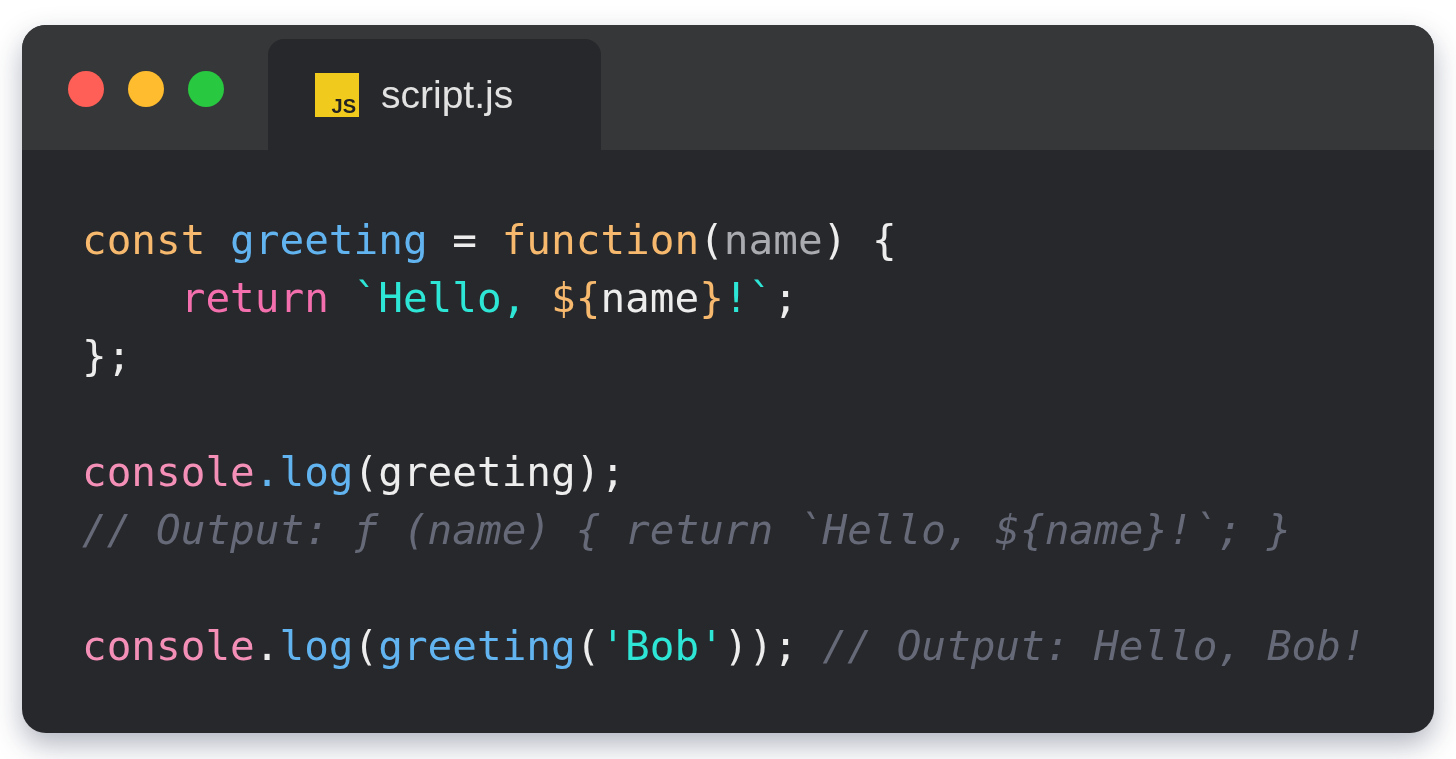 The width and height of the screenshot is (1456, 759). Describe the element at coordinates (206, 89) in the screenshot. I see `zoom-button` at that location.